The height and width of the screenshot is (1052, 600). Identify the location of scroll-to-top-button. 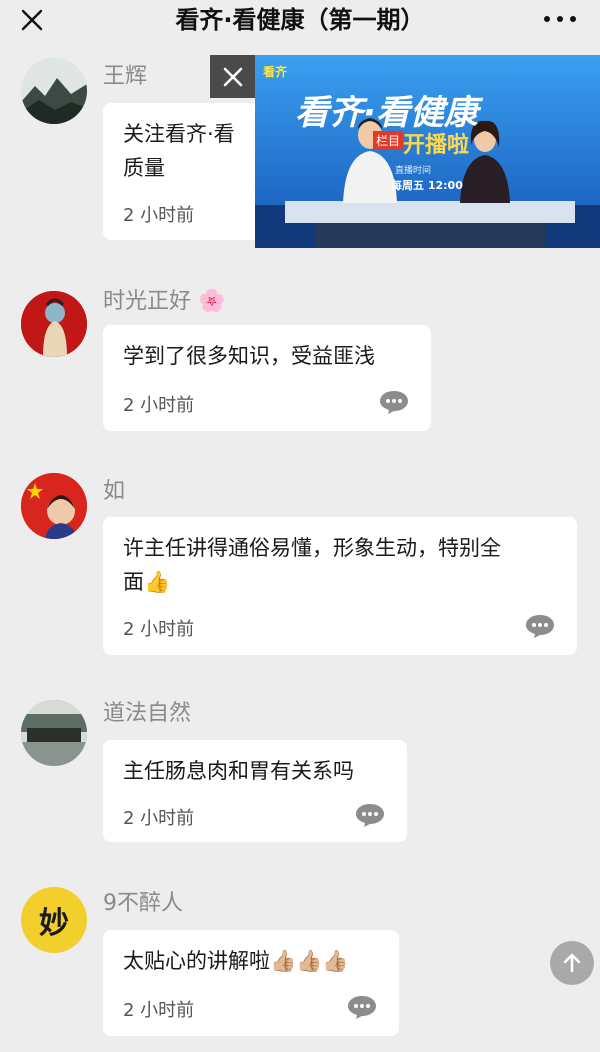
(572, 963).